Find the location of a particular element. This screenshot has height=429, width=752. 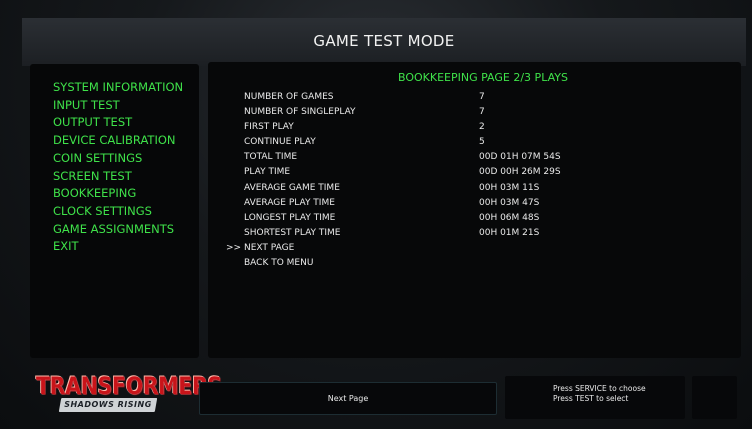

stat-value: 00H 03M 11S is located at coordinates (509, 187).